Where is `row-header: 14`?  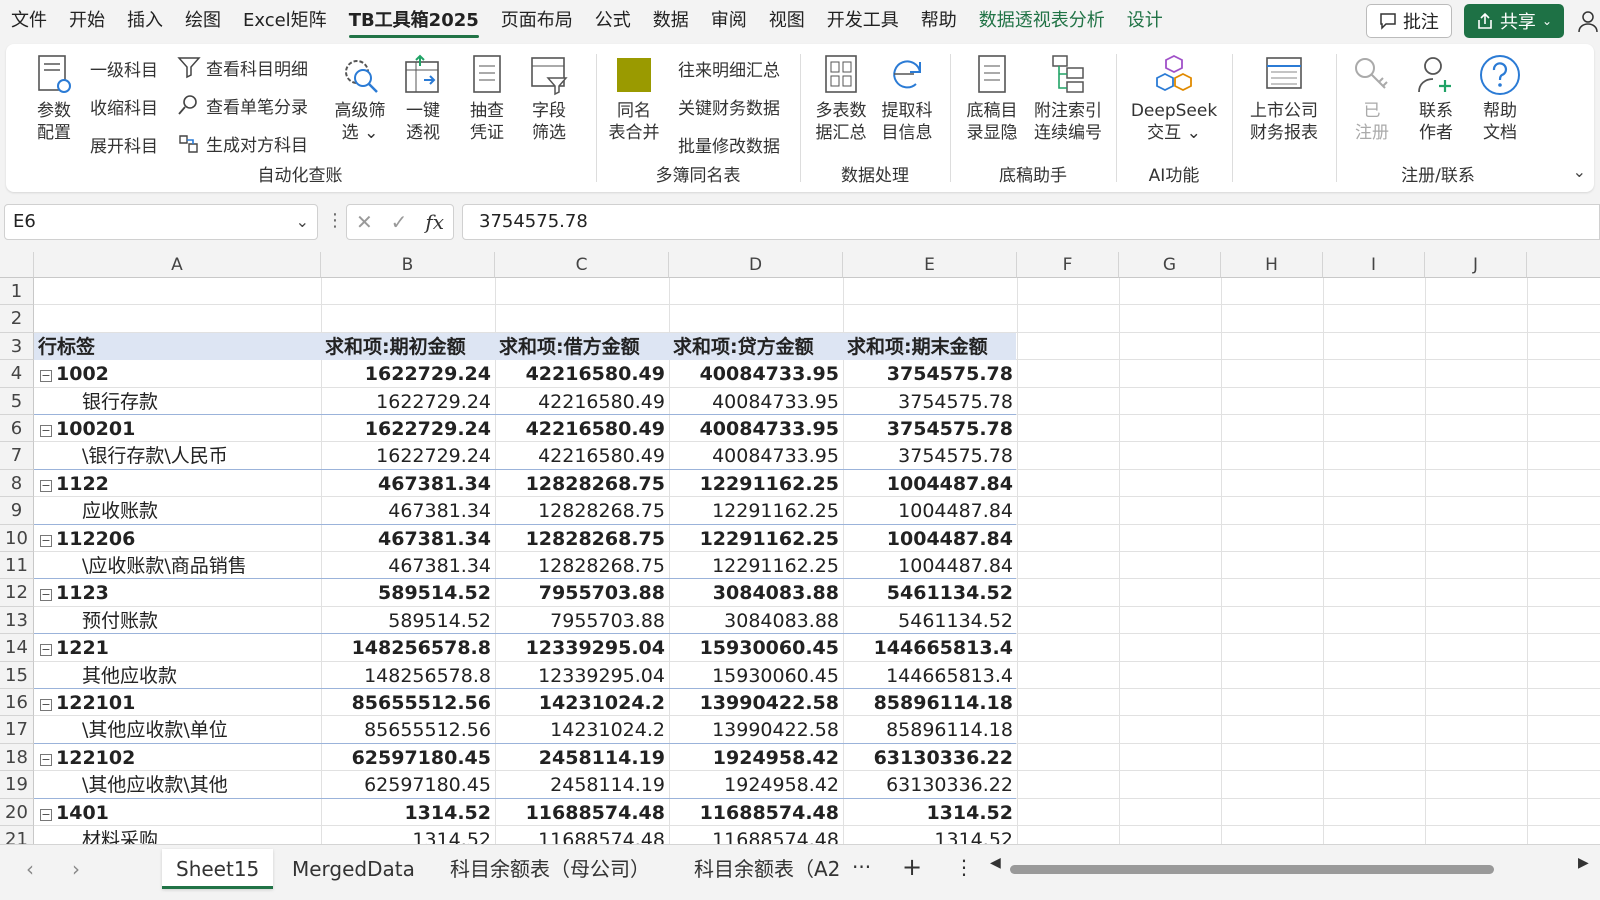 row-header: 14 is located at coordinates (17, 648).